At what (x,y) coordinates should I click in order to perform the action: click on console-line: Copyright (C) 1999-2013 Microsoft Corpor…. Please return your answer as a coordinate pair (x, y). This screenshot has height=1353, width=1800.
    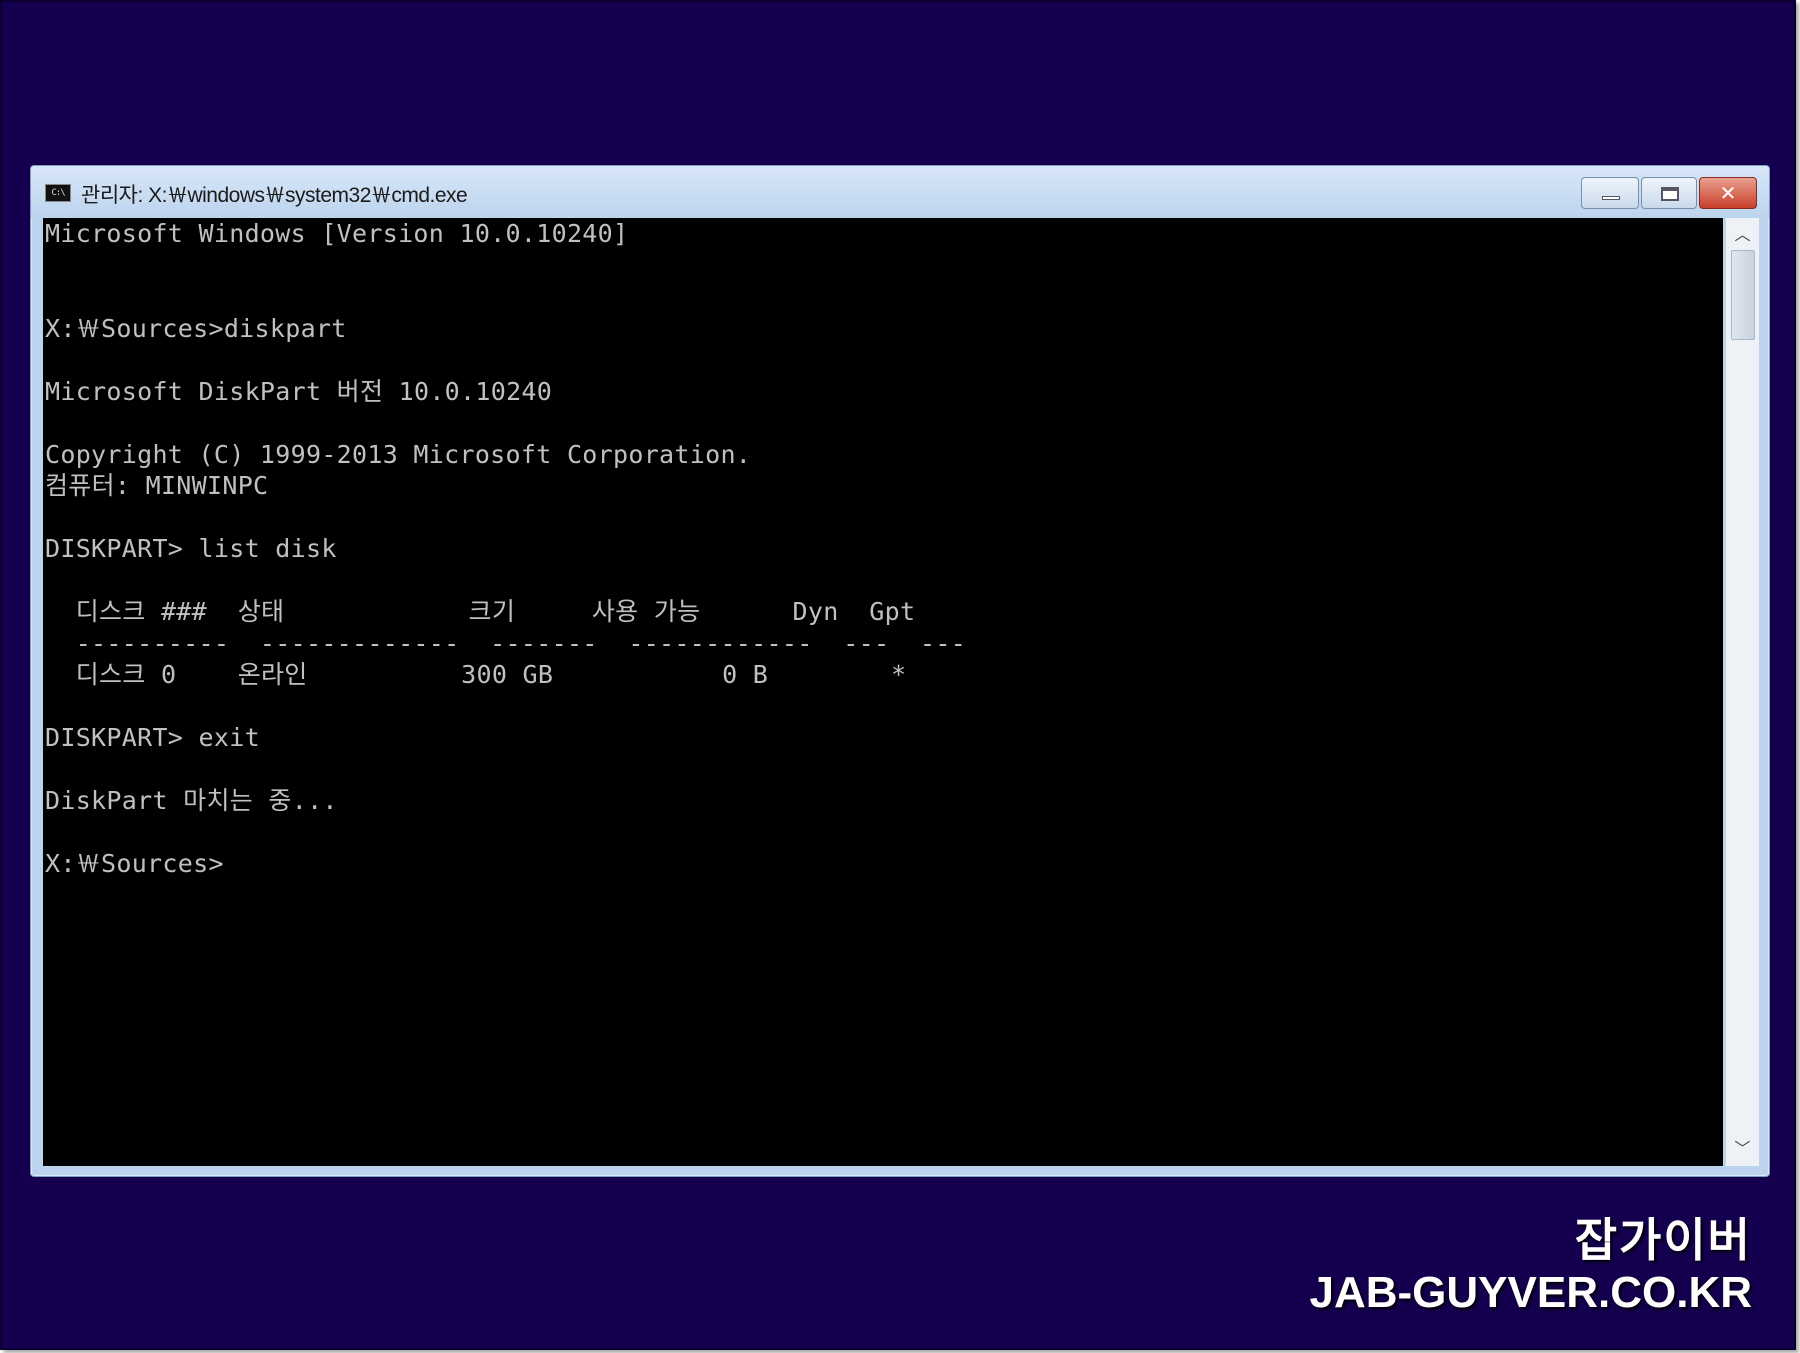
    Looking at the image, I should click on (398, 454).